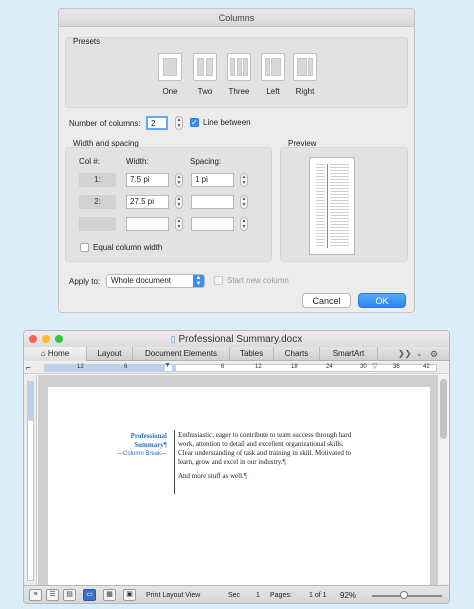 The image size is (474, 609). What do you see at coordinates (141, 280) in the screenshot?
I see `apply-to-value: Whole document` at bounding box center [141, 280].